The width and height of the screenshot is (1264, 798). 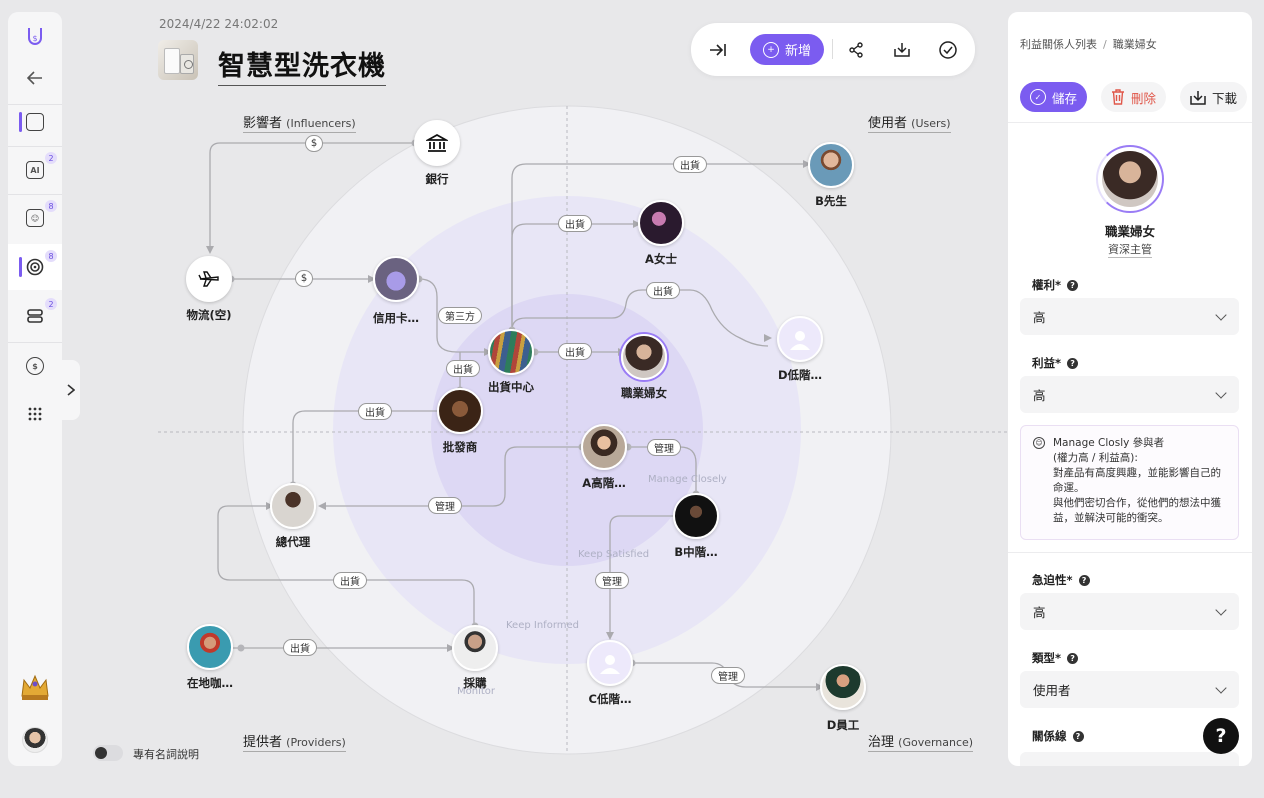 What do you see at coordinates (1109, 443) in the screenshot?
I see `info-title: Manage Closly 參與者` at bounding box center [1109, 443].